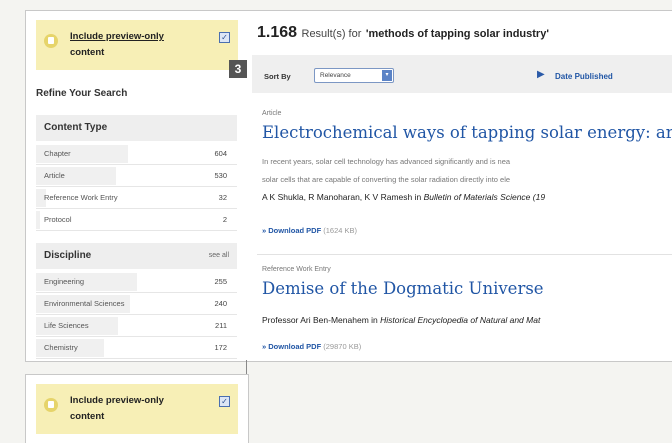 The width and height of the screenshot is (672, 443). Describe the element at coordinates (464, 254) in the screenshot. I see `result-divider` at that location.